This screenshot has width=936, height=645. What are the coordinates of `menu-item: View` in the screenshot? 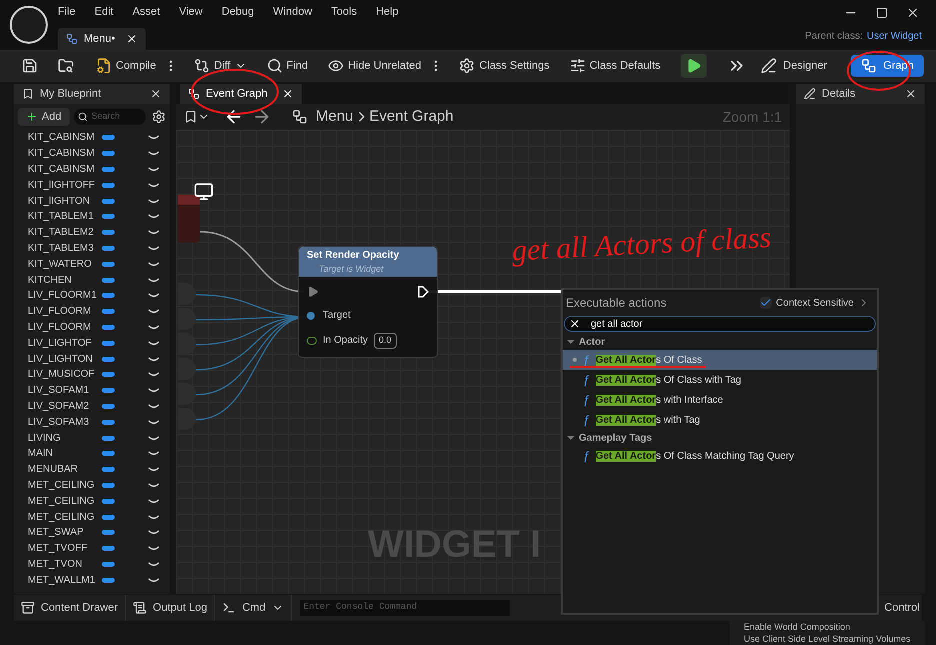 It's located at (191, 12).